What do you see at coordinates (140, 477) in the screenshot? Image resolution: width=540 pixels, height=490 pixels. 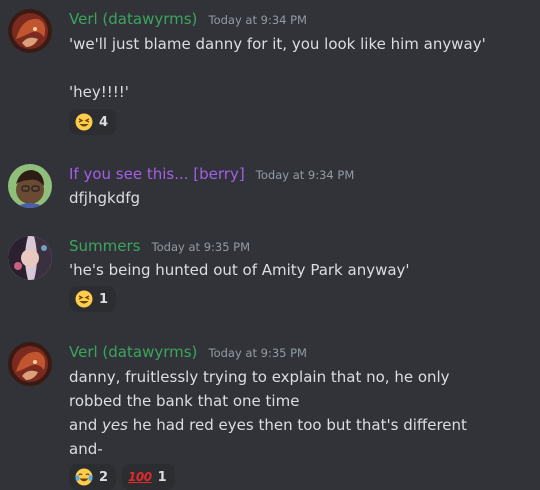 I see `hundred-points-icon: 100` at bounding box center [140, 477].